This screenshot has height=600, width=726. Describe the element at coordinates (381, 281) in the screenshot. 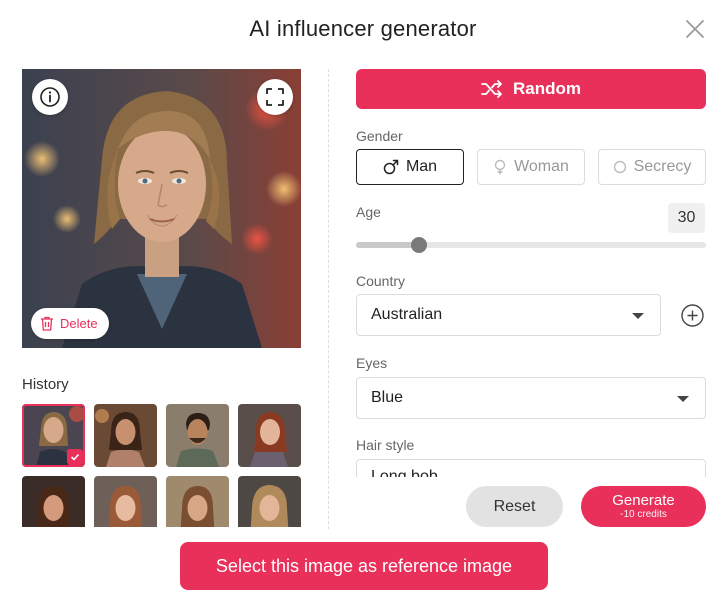

I see `country-label: Country` at that location.